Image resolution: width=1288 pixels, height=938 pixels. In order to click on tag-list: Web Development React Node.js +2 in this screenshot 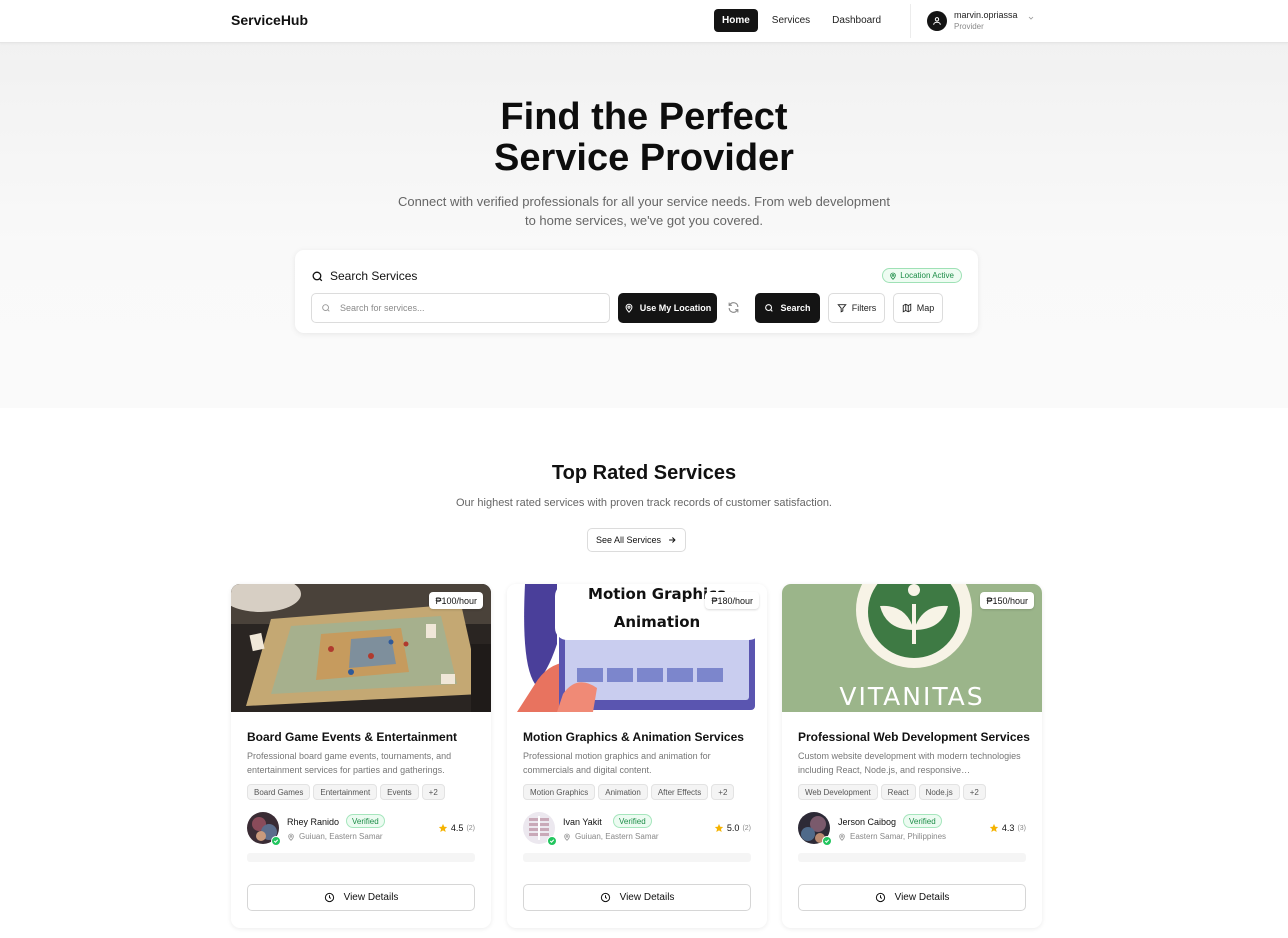, I will do `click(892, 792)`.